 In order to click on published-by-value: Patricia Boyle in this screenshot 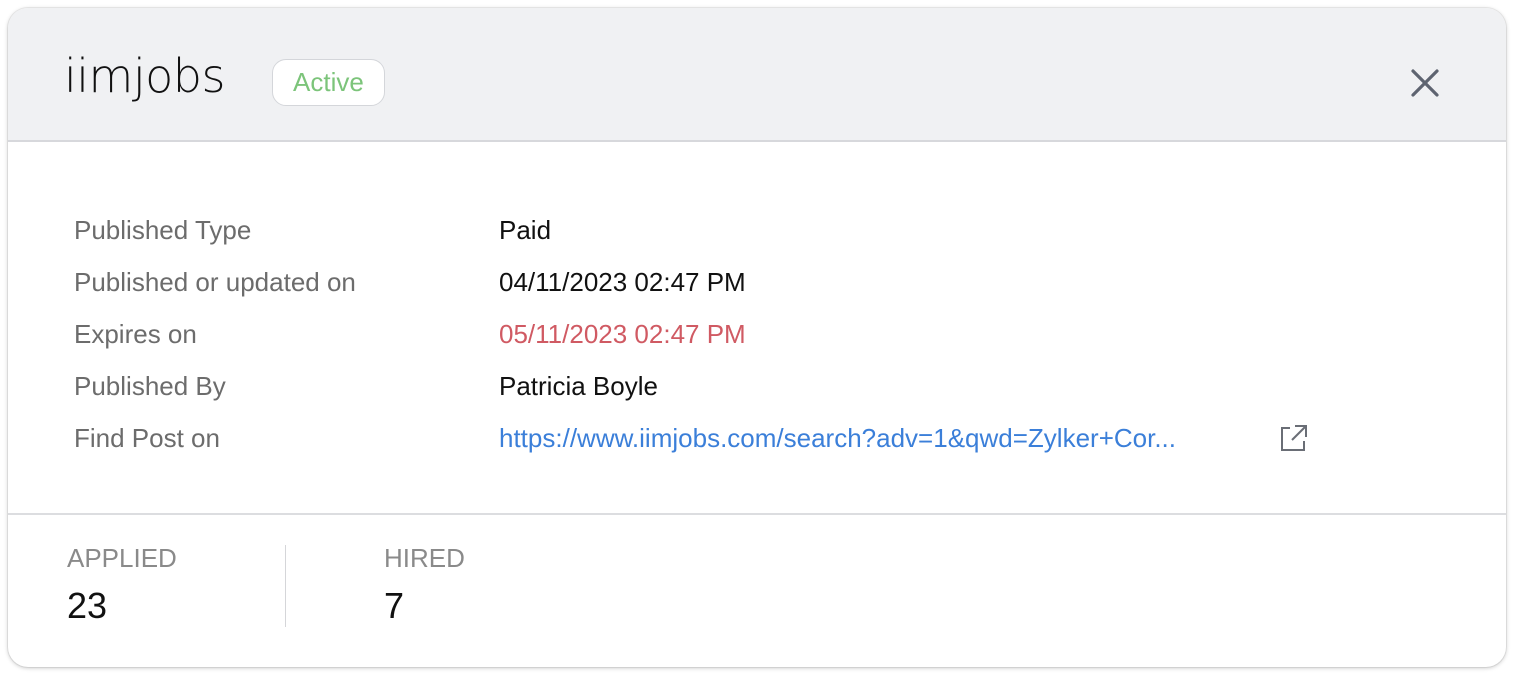, I will do `click(578, 386)`.